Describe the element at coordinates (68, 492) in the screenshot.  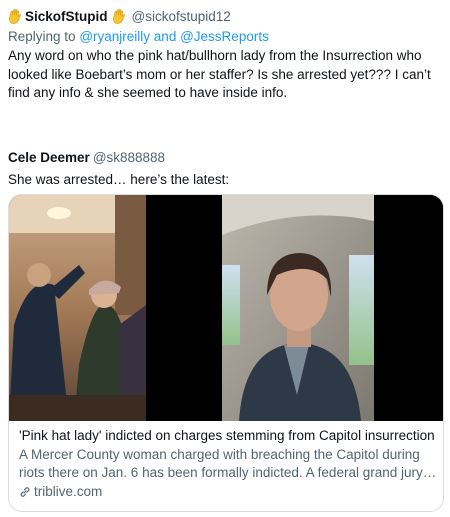
I see `card-domain: triblive.com` at that location.